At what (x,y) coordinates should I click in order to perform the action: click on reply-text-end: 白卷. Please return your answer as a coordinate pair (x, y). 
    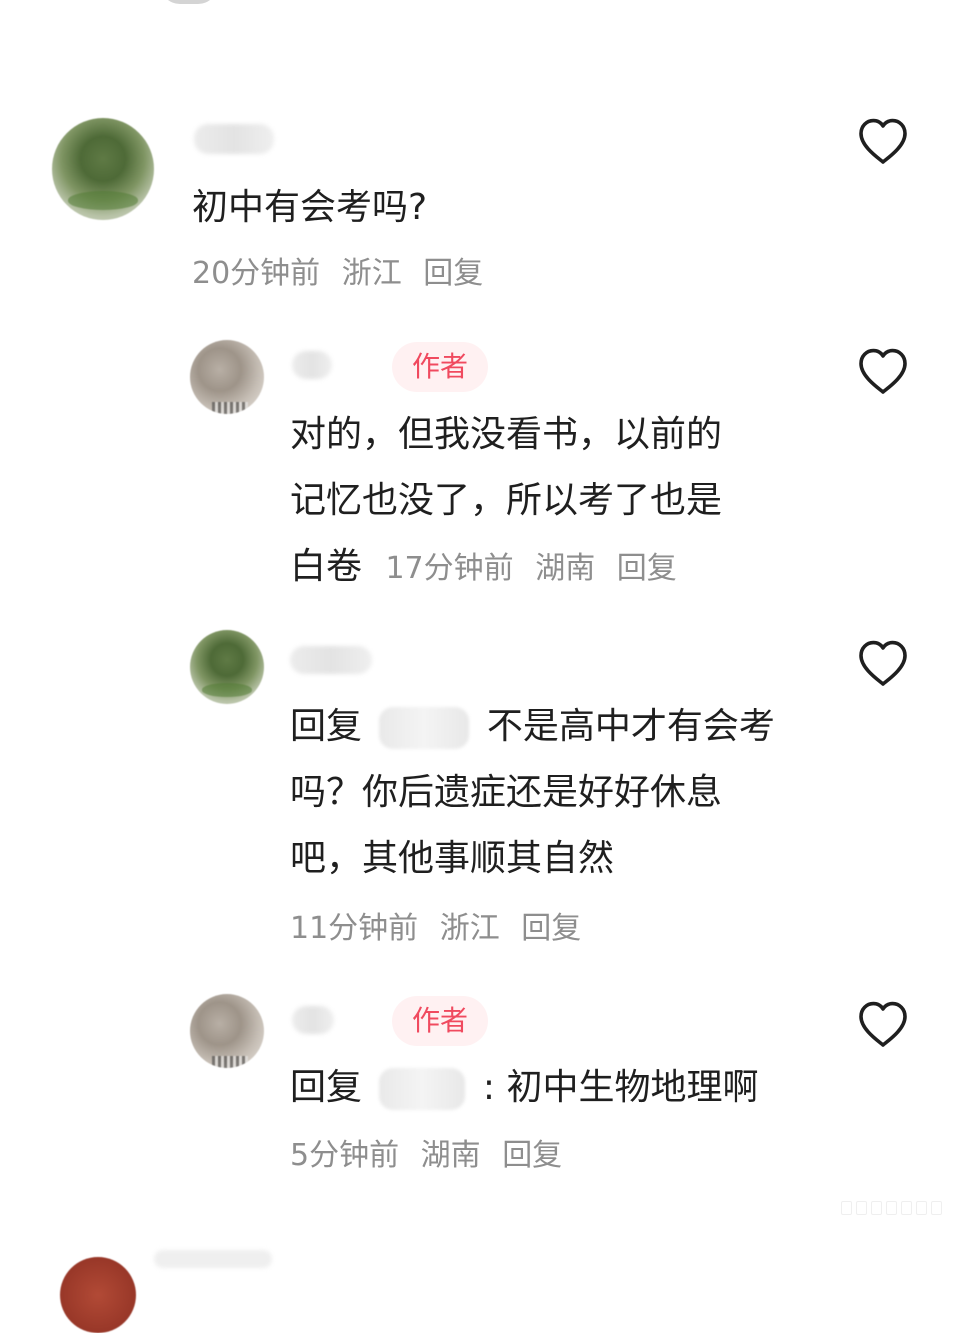
    Looking at the image, I should click on (326, 566).